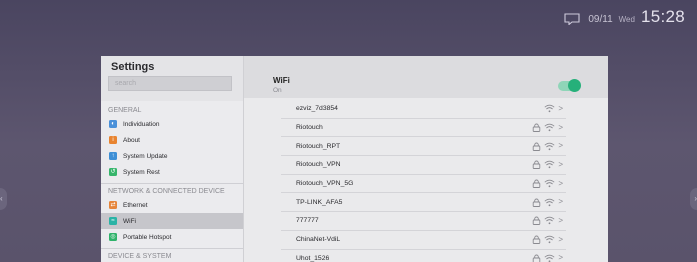 The width and height of the screenshot is (697, 262). What do you see at coordinates (423, 109) in the screenshot?
I see `network-row: ezviz_7d3854 >` at bounding box center [423, 109].